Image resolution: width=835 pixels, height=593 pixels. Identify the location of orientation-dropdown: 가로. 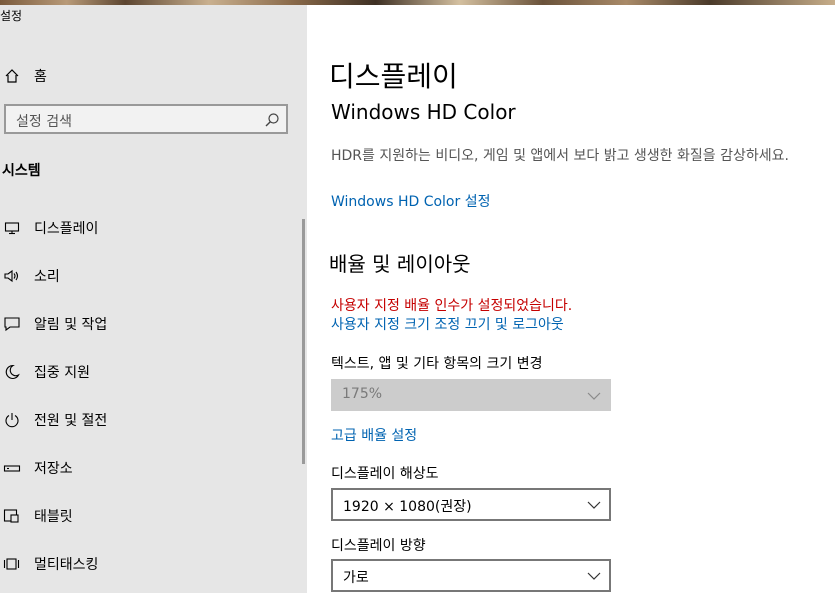
(471, 575).